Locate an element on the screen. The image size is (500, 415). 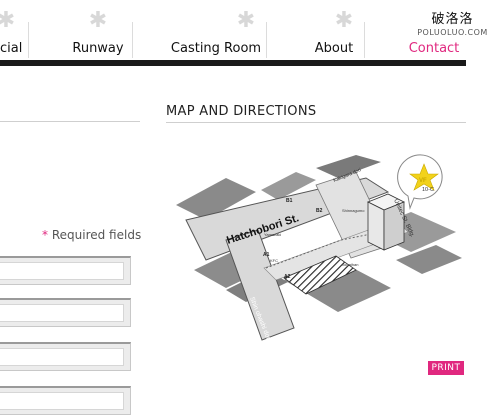
nav-item-label: Contact is located at coordinates (434, 48).